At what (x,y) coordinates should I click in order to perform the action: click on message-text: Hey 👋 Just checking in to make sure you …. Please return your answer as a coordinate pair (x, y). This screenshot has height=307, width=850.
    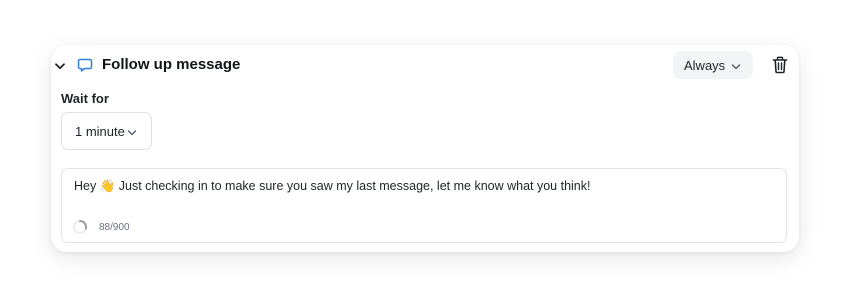
    Looking at the image, I should click on (332, 186).